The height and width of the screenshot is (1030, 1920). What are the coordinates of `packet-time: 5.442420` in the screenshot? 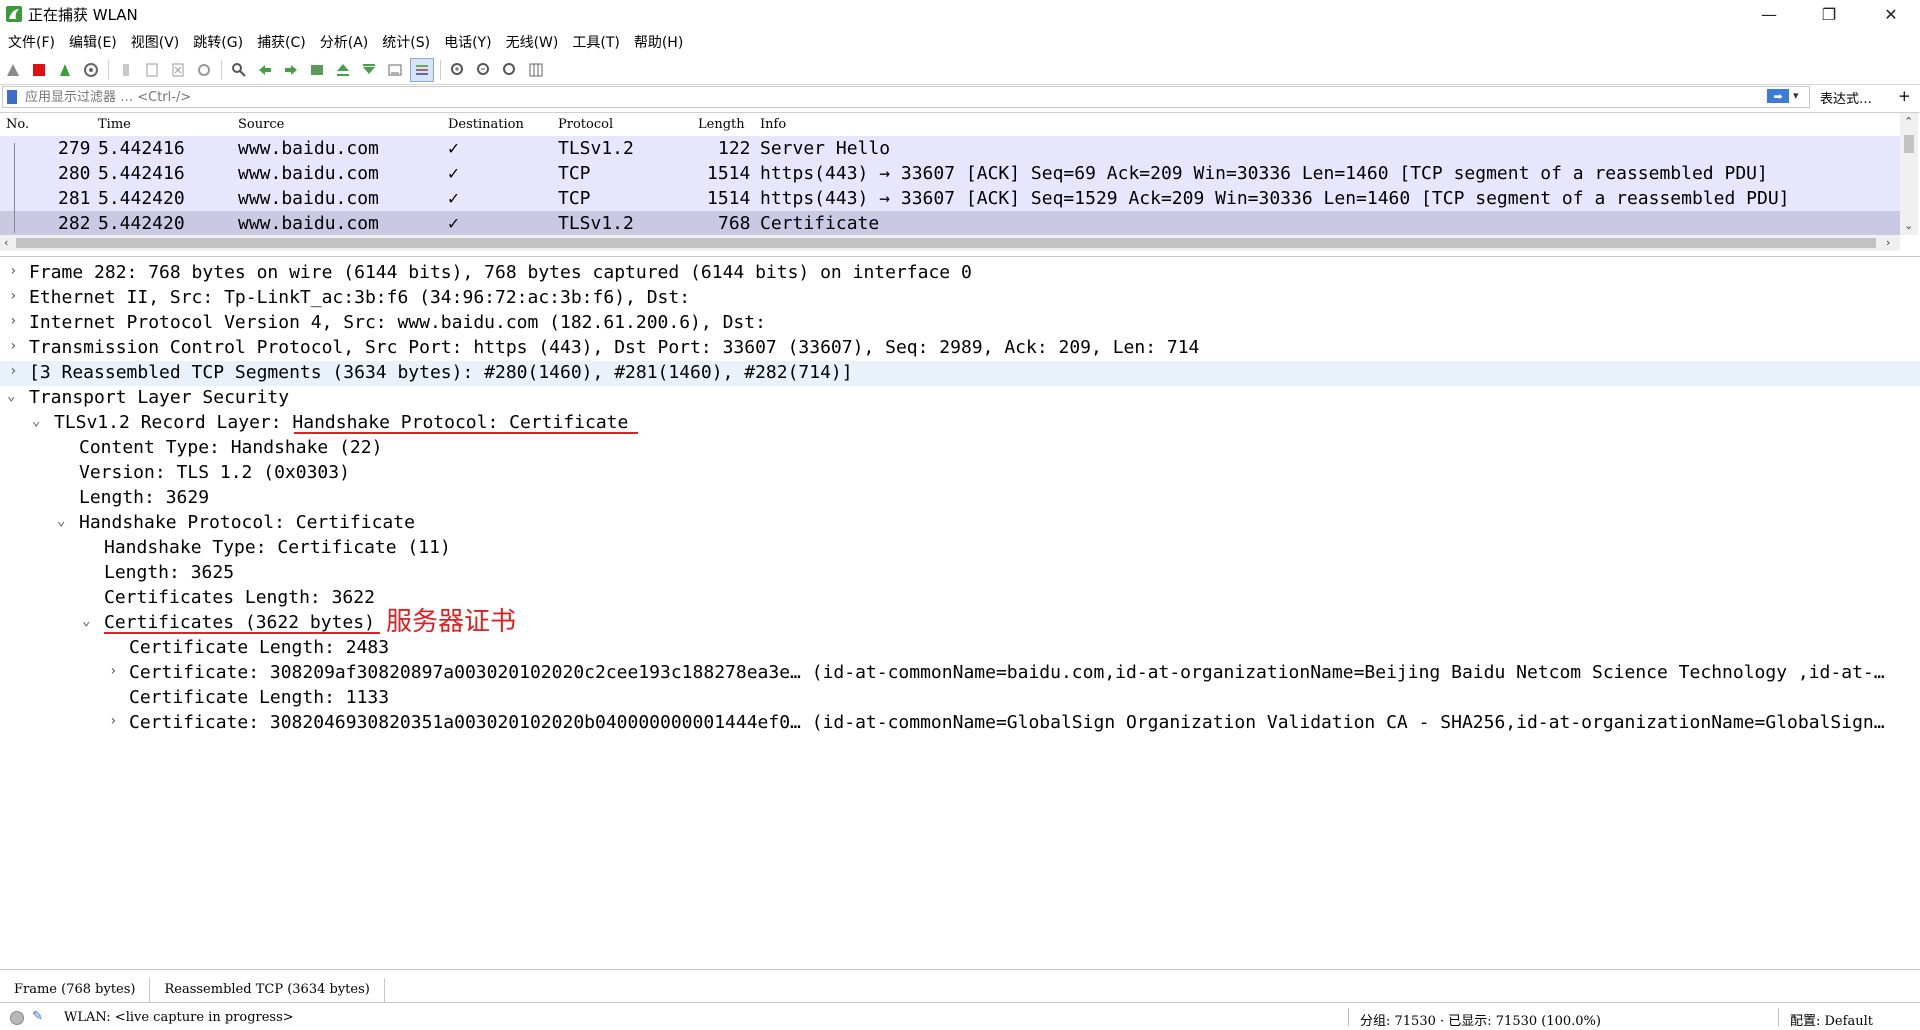 It's located at (141, 198).